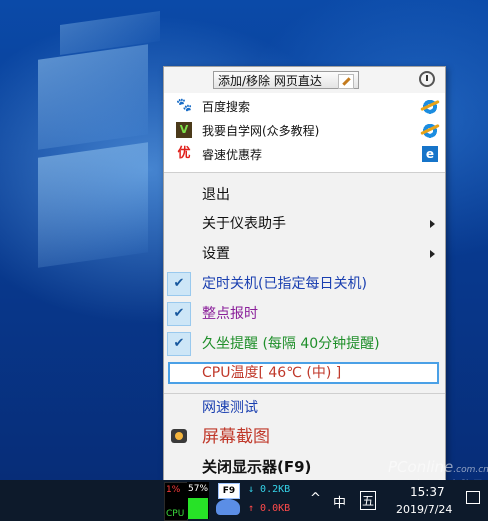  I want to click on quick-site-woyaozixue: V 我要自学网(众多教程), so click(304, 130).